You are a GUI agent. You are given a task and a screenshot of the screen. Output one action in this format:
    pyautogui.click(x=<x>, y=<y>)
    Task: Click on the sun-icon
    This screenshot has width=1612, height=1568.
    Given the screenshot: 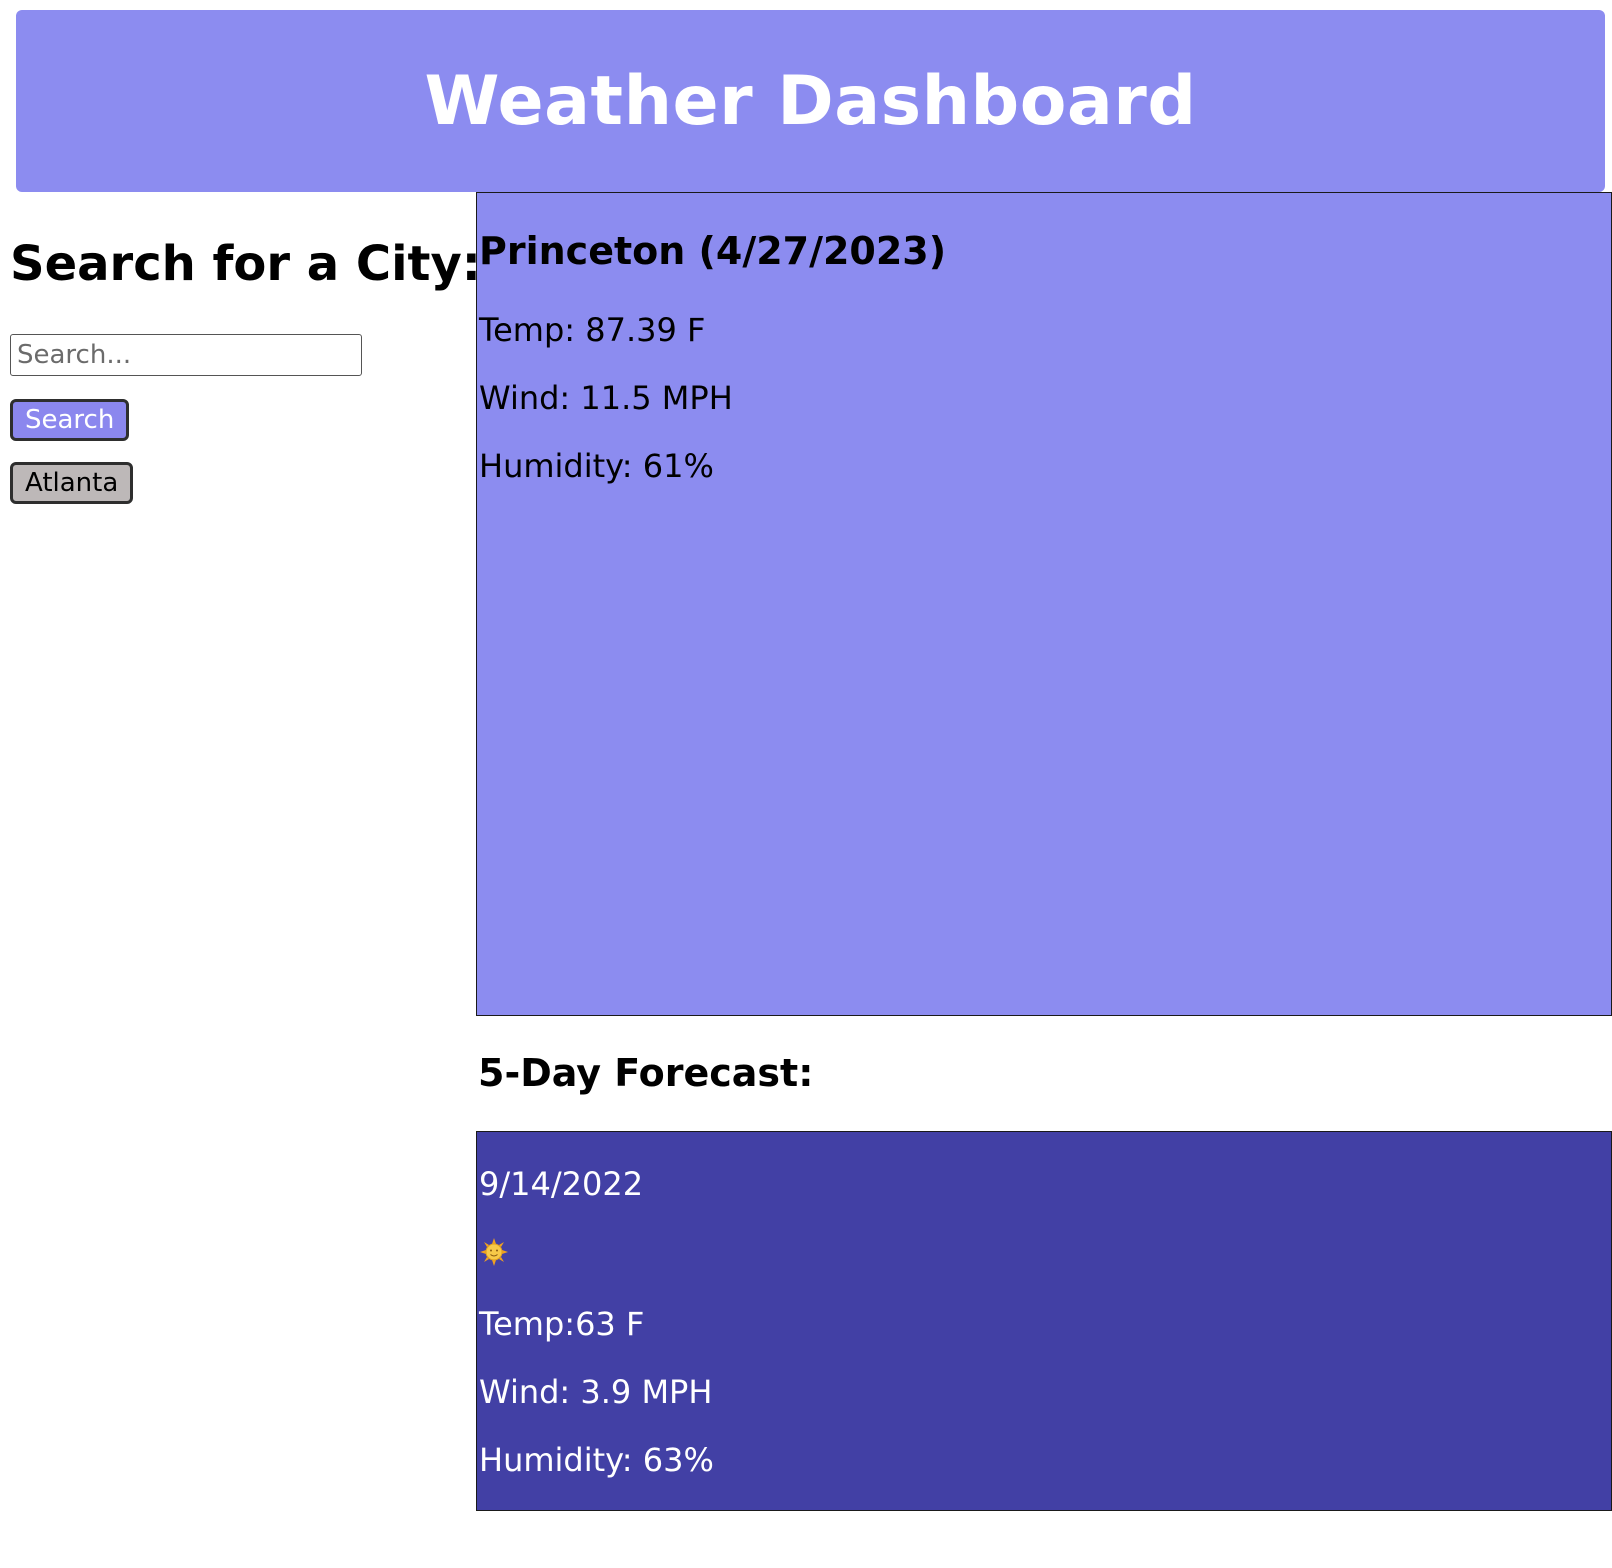 What is the action you would take?
    pyautogui.click(x=494, y=1252)
    